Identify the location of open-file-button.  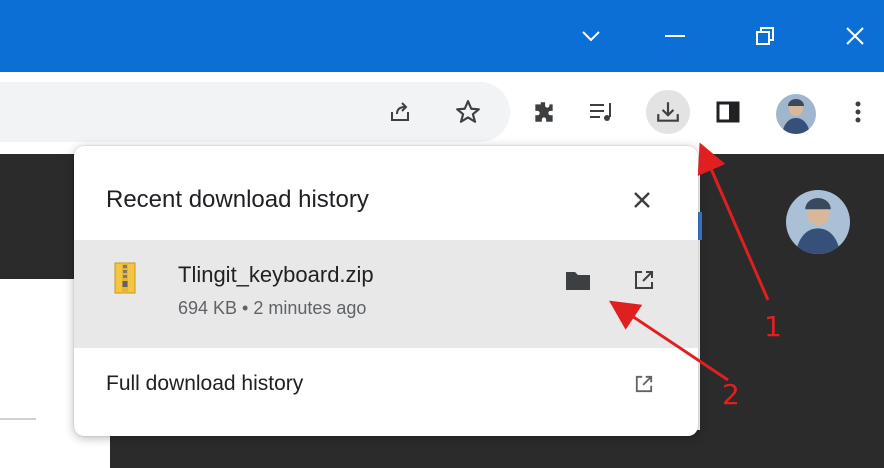
(644, 280).